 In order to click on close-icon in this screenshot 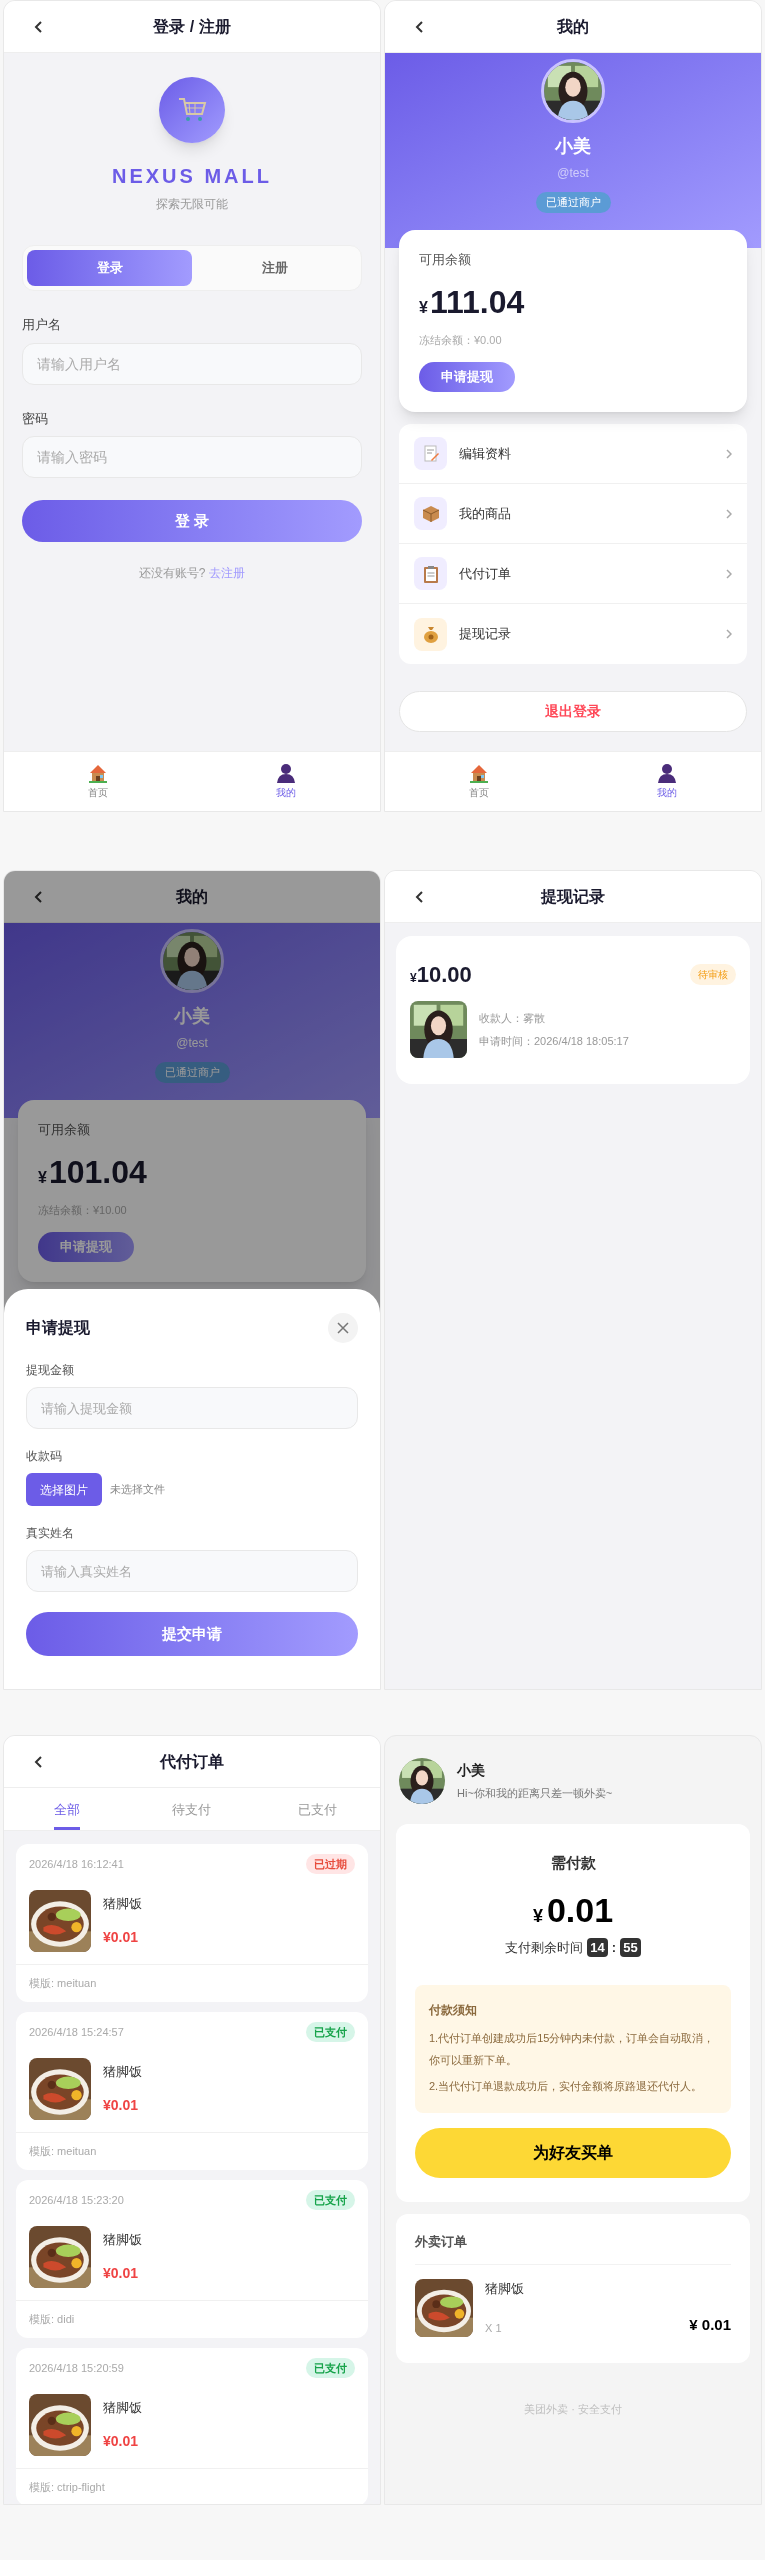, I will do `click(343, 1328)`.